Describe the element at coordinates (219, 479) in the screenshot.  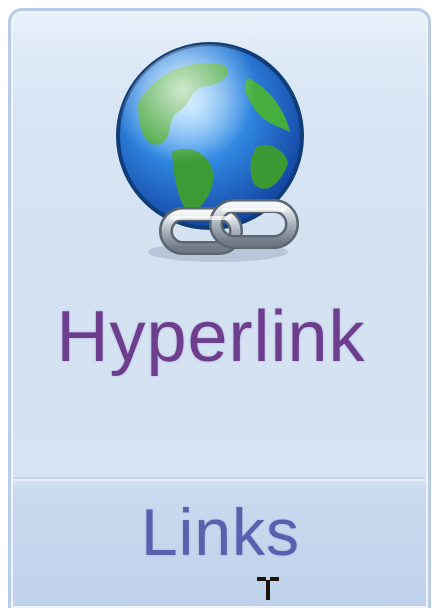
I see `group-label-separator` at that location.